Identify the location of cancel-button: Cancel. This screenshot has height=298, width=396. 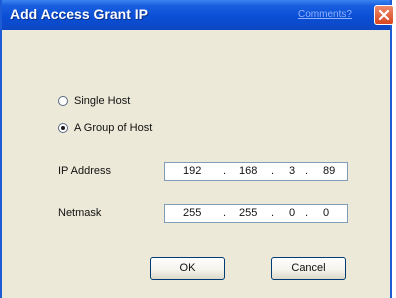
(308, 268).